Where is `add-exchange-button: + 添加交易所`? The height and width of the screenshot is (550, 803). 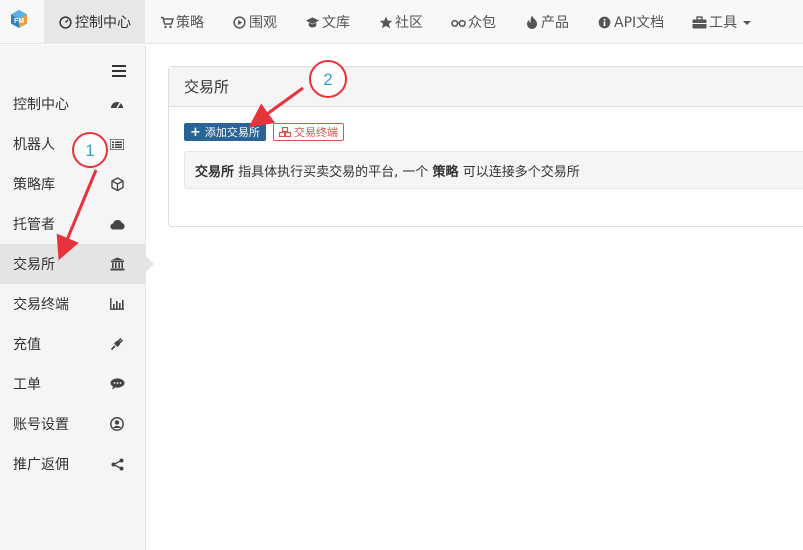 add-exchange-button: + 添加交易所 is located at coordinates (225, 132).